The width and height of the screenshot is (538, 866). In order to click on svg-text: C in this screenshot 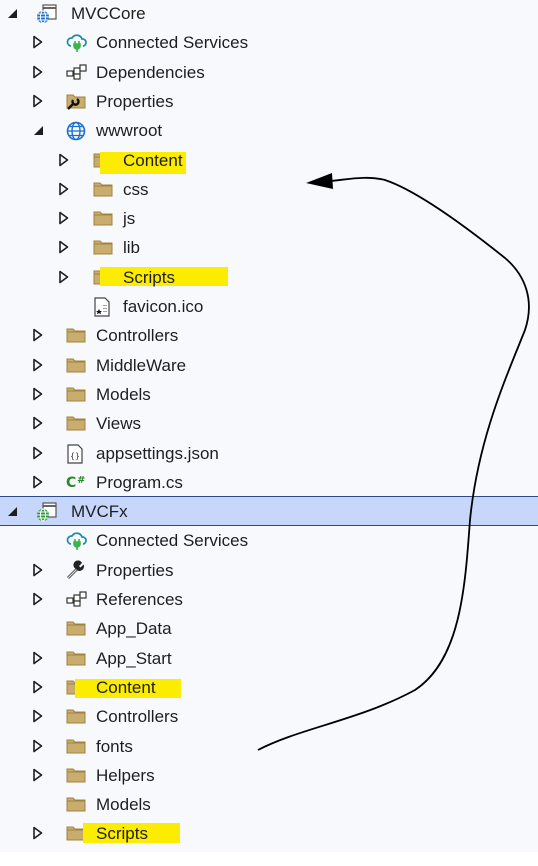, I will do `click(71, 483)`.